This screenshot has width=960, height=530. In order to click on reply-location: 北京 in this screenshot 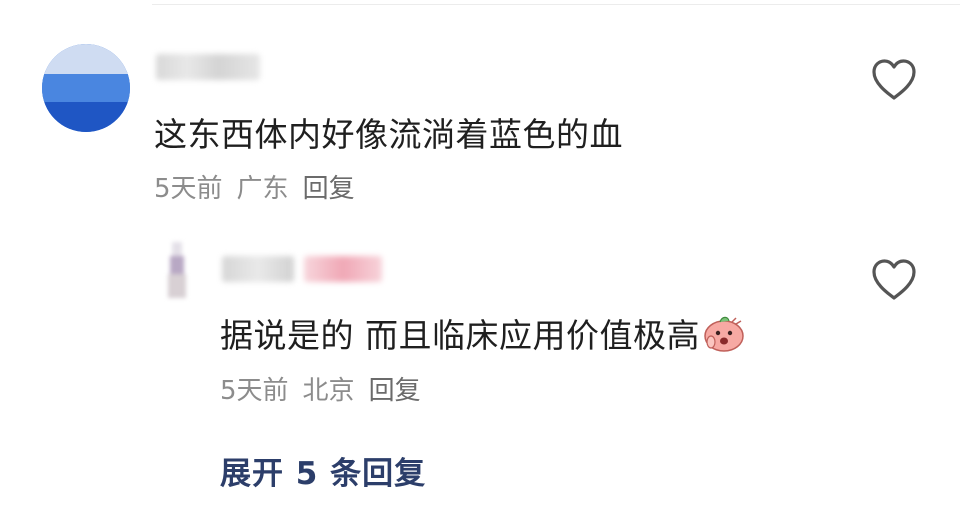, I will do `click(328, 391)`.